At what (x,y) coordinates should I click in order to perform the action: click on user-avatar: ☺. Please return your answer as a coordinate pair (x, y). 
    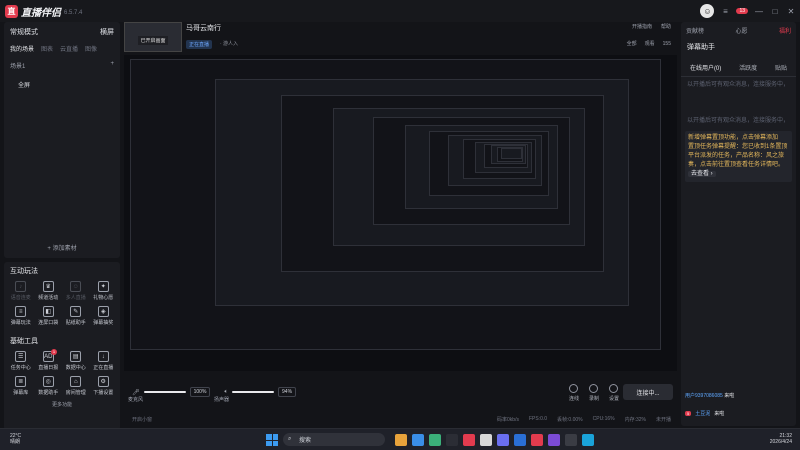
    Looking at the image, I should click on (707, 11).